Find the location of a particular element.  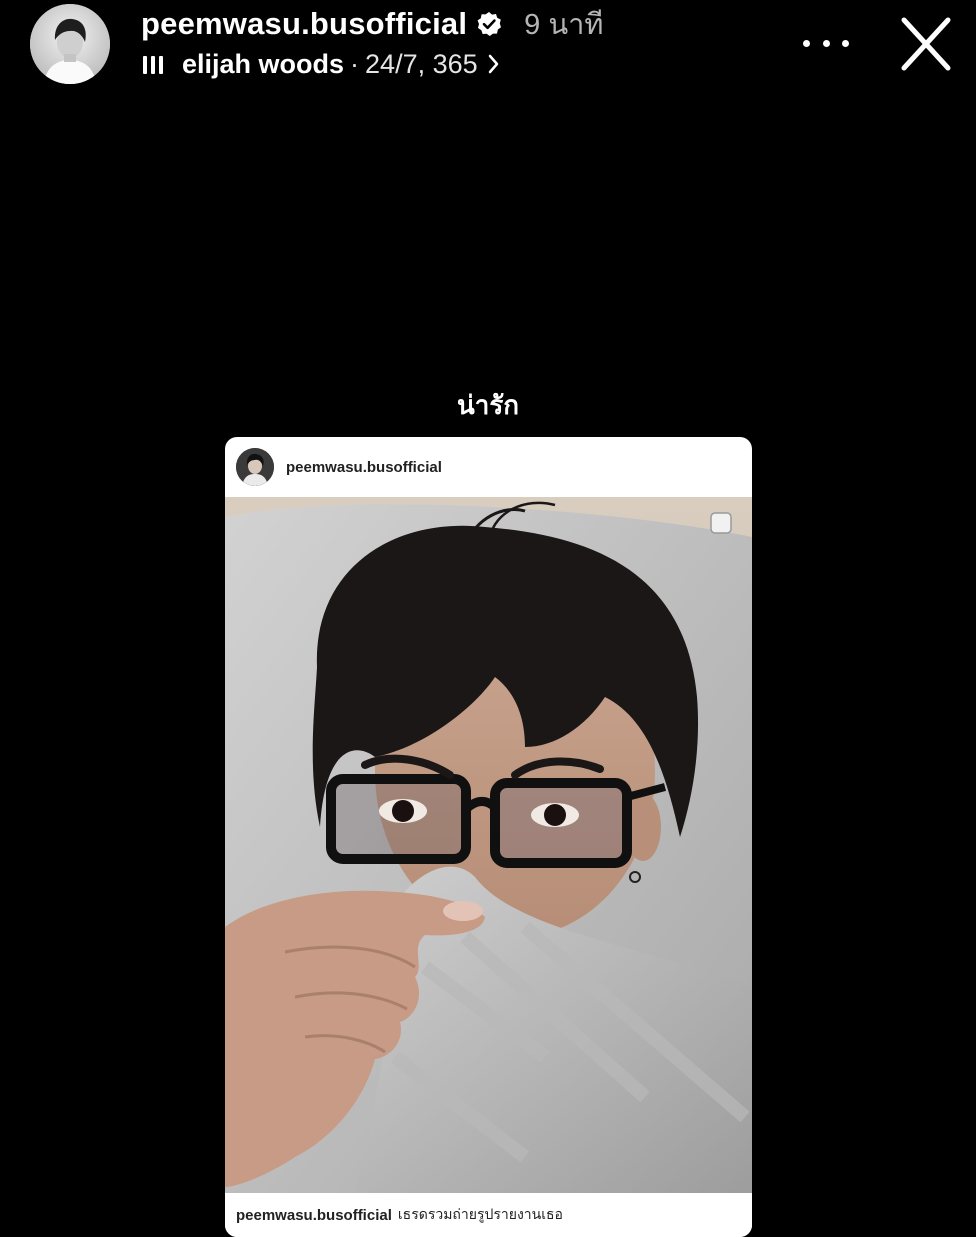

footer-username: peemwasu.busofficial is located at coordinates (314, 1215).